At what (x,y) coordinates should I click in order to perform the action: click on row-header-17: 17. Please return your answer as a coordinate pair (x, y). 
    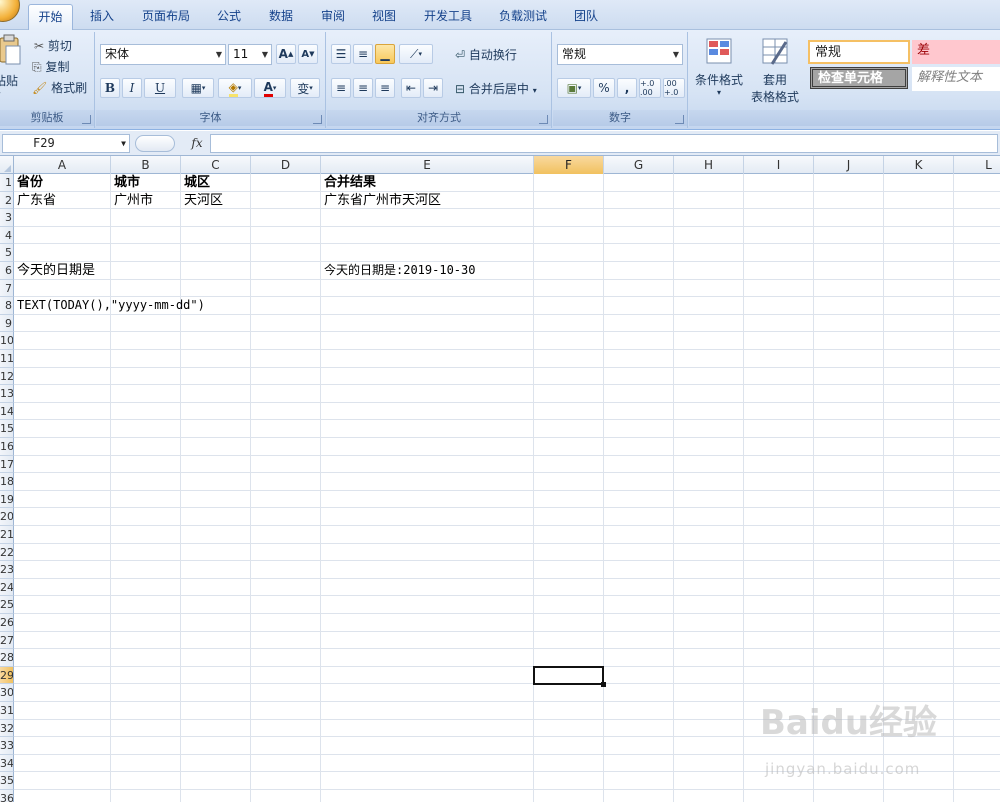
    Looking at the image, I should click on (7, 464).